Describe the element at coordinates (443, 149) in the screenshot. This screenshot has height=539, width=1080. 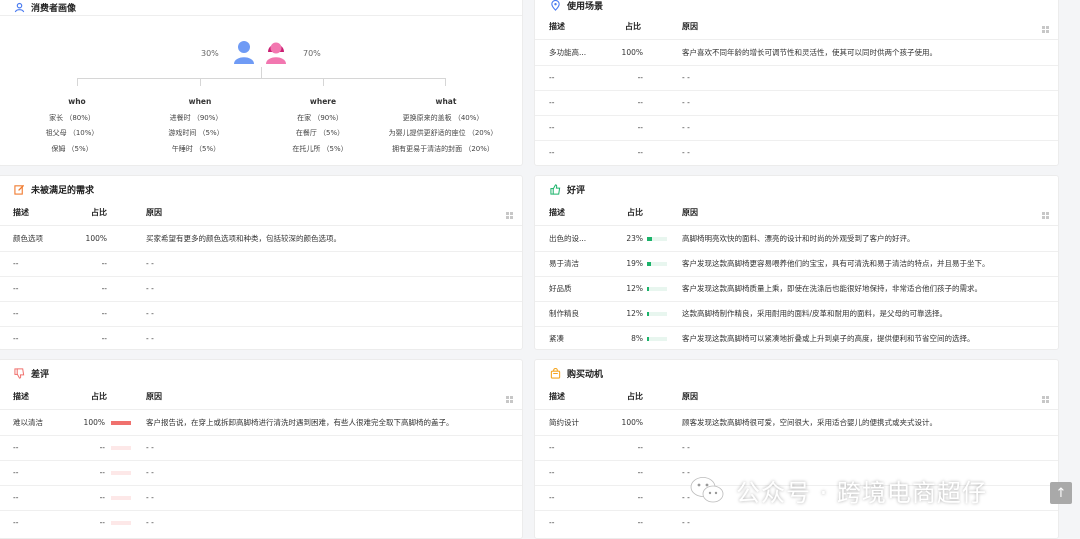
I see `persona-col-what-item: 拥有更易于清洁的封面 （20%）` at that location.